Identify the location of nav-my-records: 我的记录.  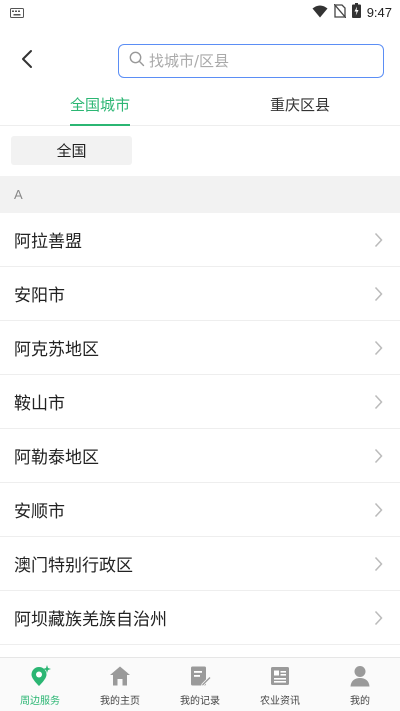
(200, 684).